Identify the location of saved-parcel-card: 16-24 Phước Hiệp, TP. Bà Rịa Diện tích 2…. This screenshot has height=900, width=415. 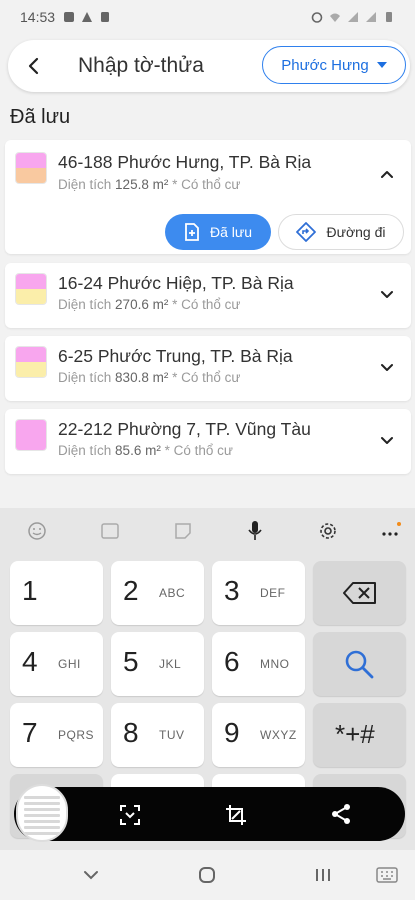
(208, 295).